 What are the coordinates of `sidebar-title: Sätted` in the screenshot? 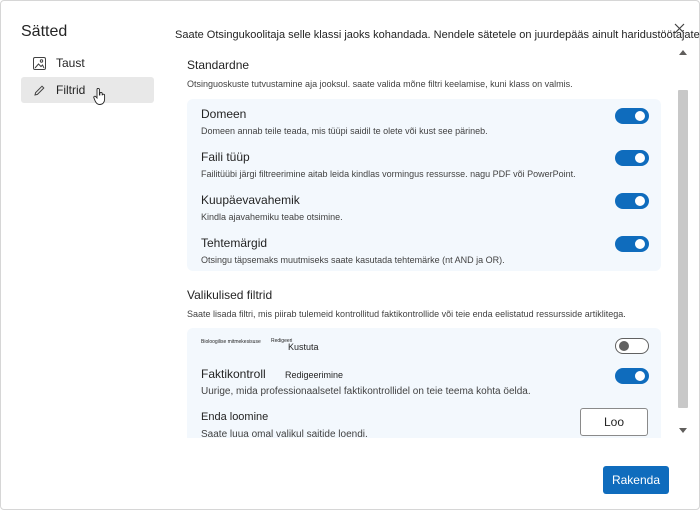 It's located at (44, 31).